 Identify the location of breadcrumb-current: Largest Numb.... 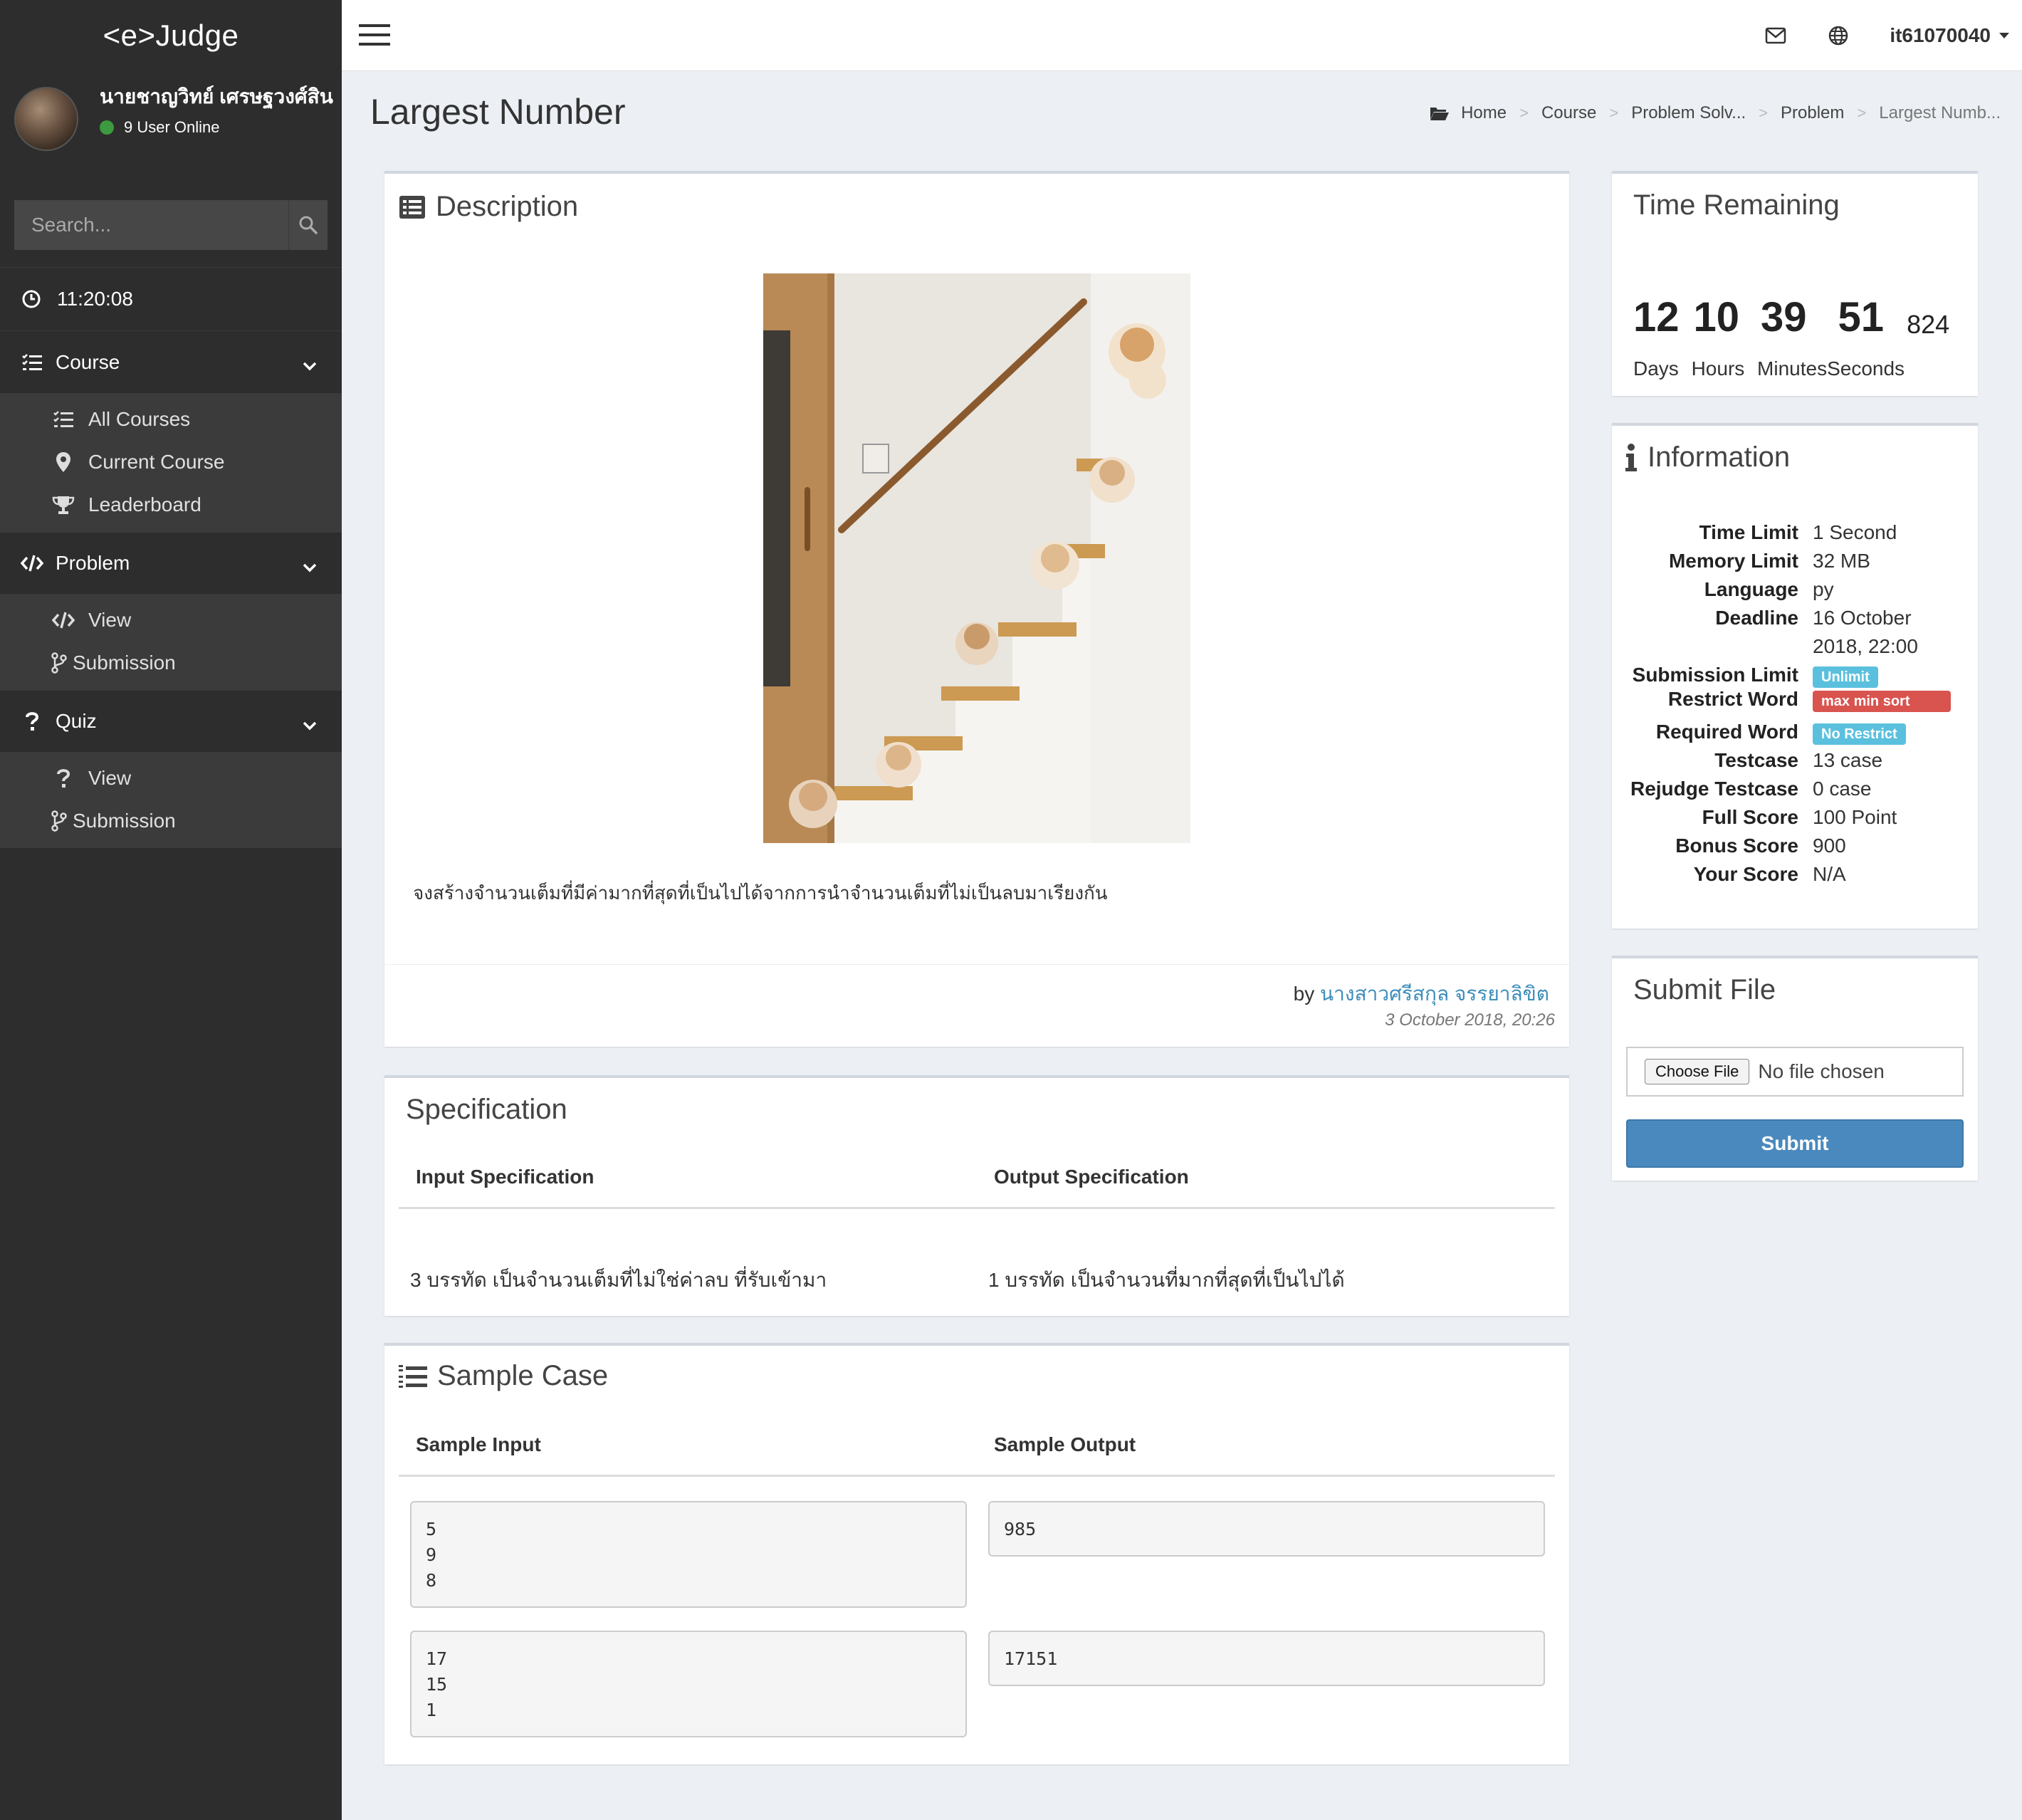
(1940, 112).